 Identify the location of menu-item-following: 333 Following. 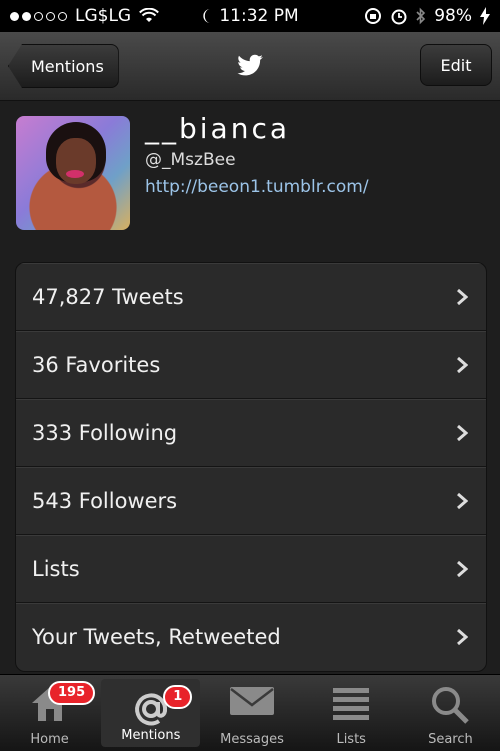
(251, 433).